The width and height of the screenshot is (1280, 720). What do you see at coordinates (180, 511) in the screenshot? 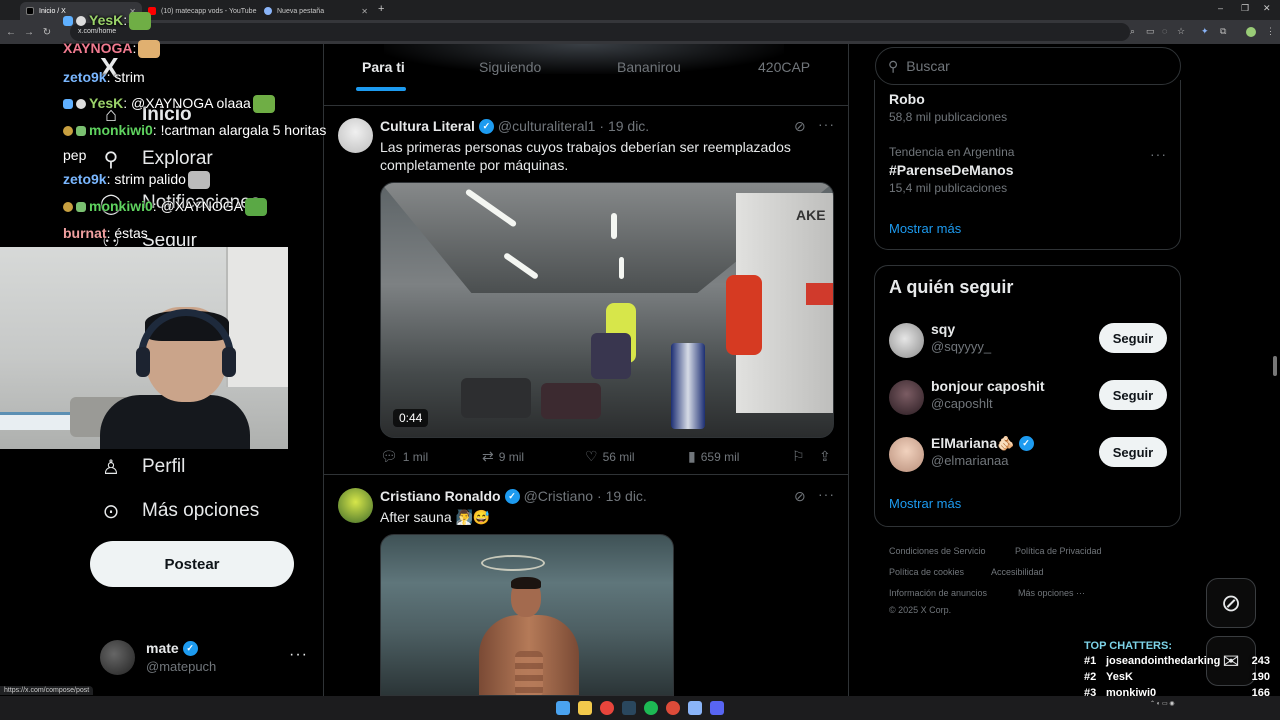
I see `nav-item-mas-opciones: ⊙ Más opciones` at bounding box center [180, 511].